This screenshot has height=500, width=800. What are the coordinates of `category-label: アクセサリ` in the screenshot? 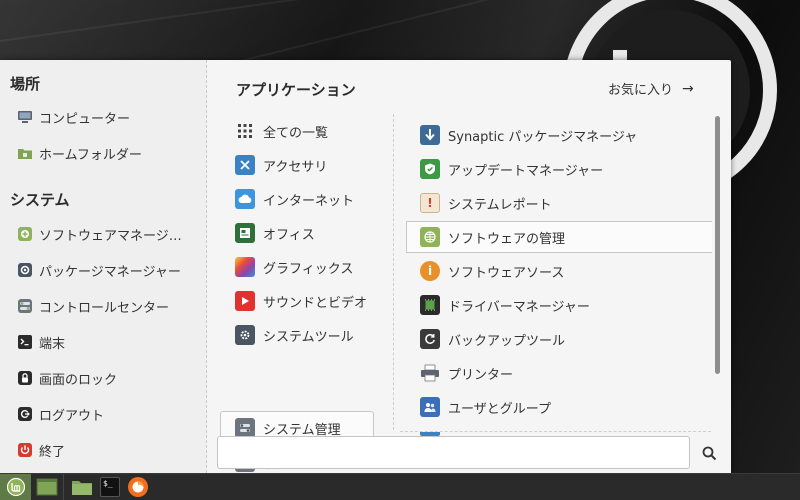 It's located at (295, 167).